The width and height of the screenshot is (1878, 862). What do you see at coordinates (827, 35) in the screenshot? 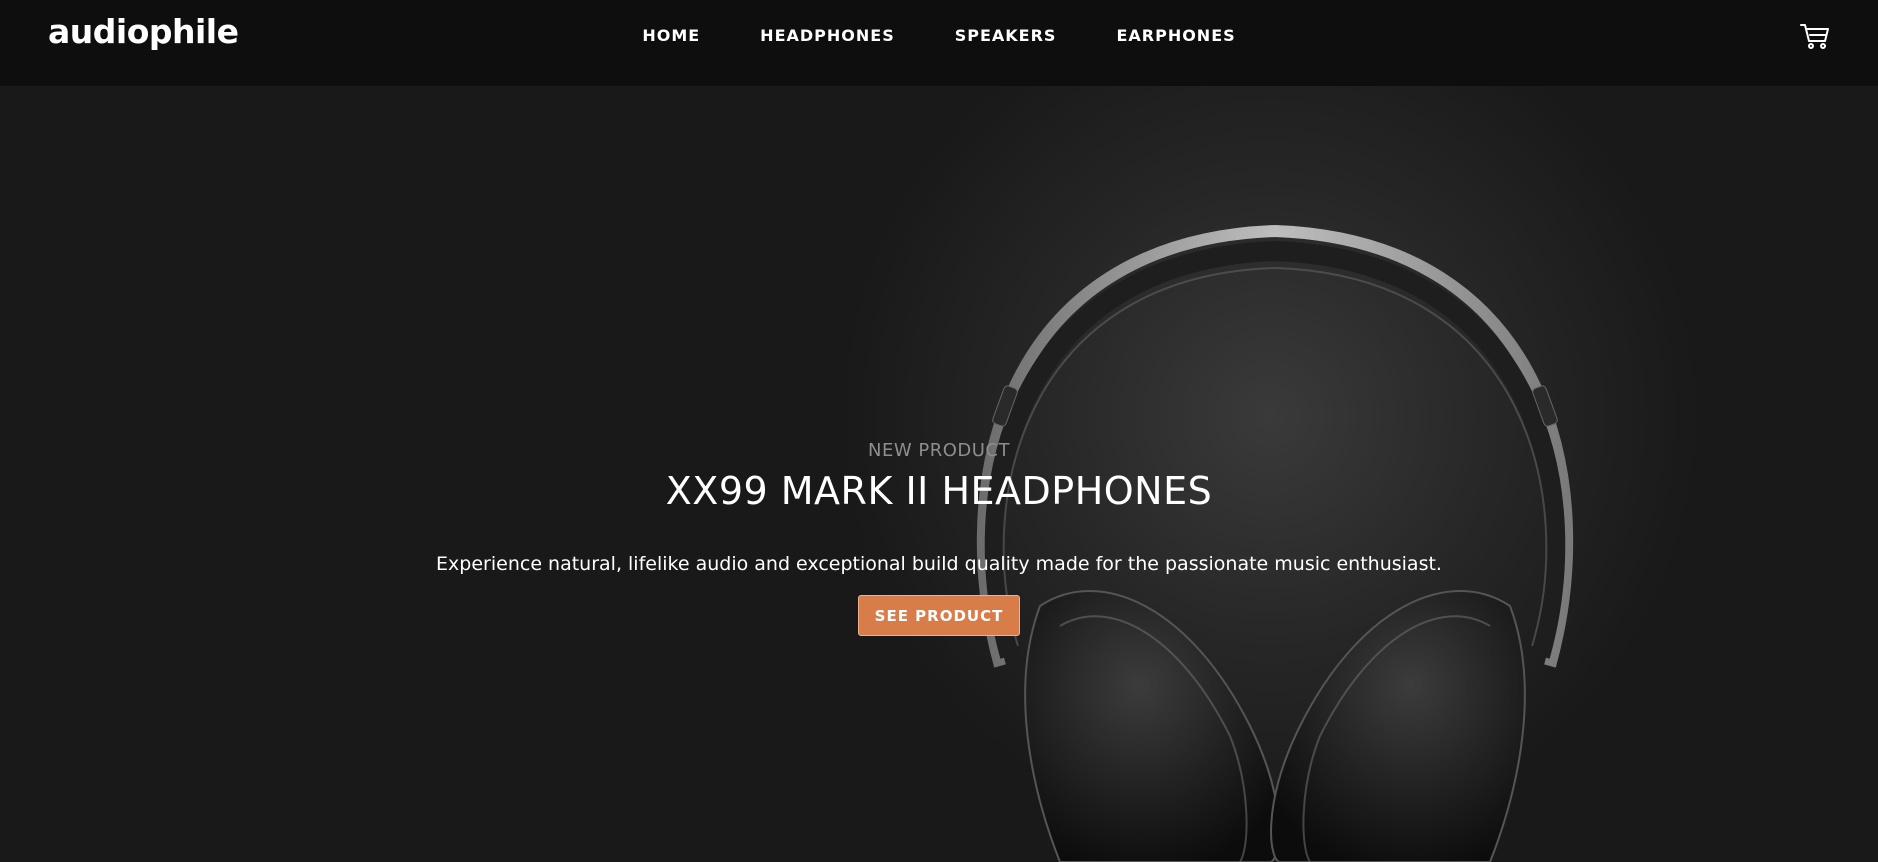
I see `nav-link-headphones: HEADPHONES` at bounding box center [827, 35].